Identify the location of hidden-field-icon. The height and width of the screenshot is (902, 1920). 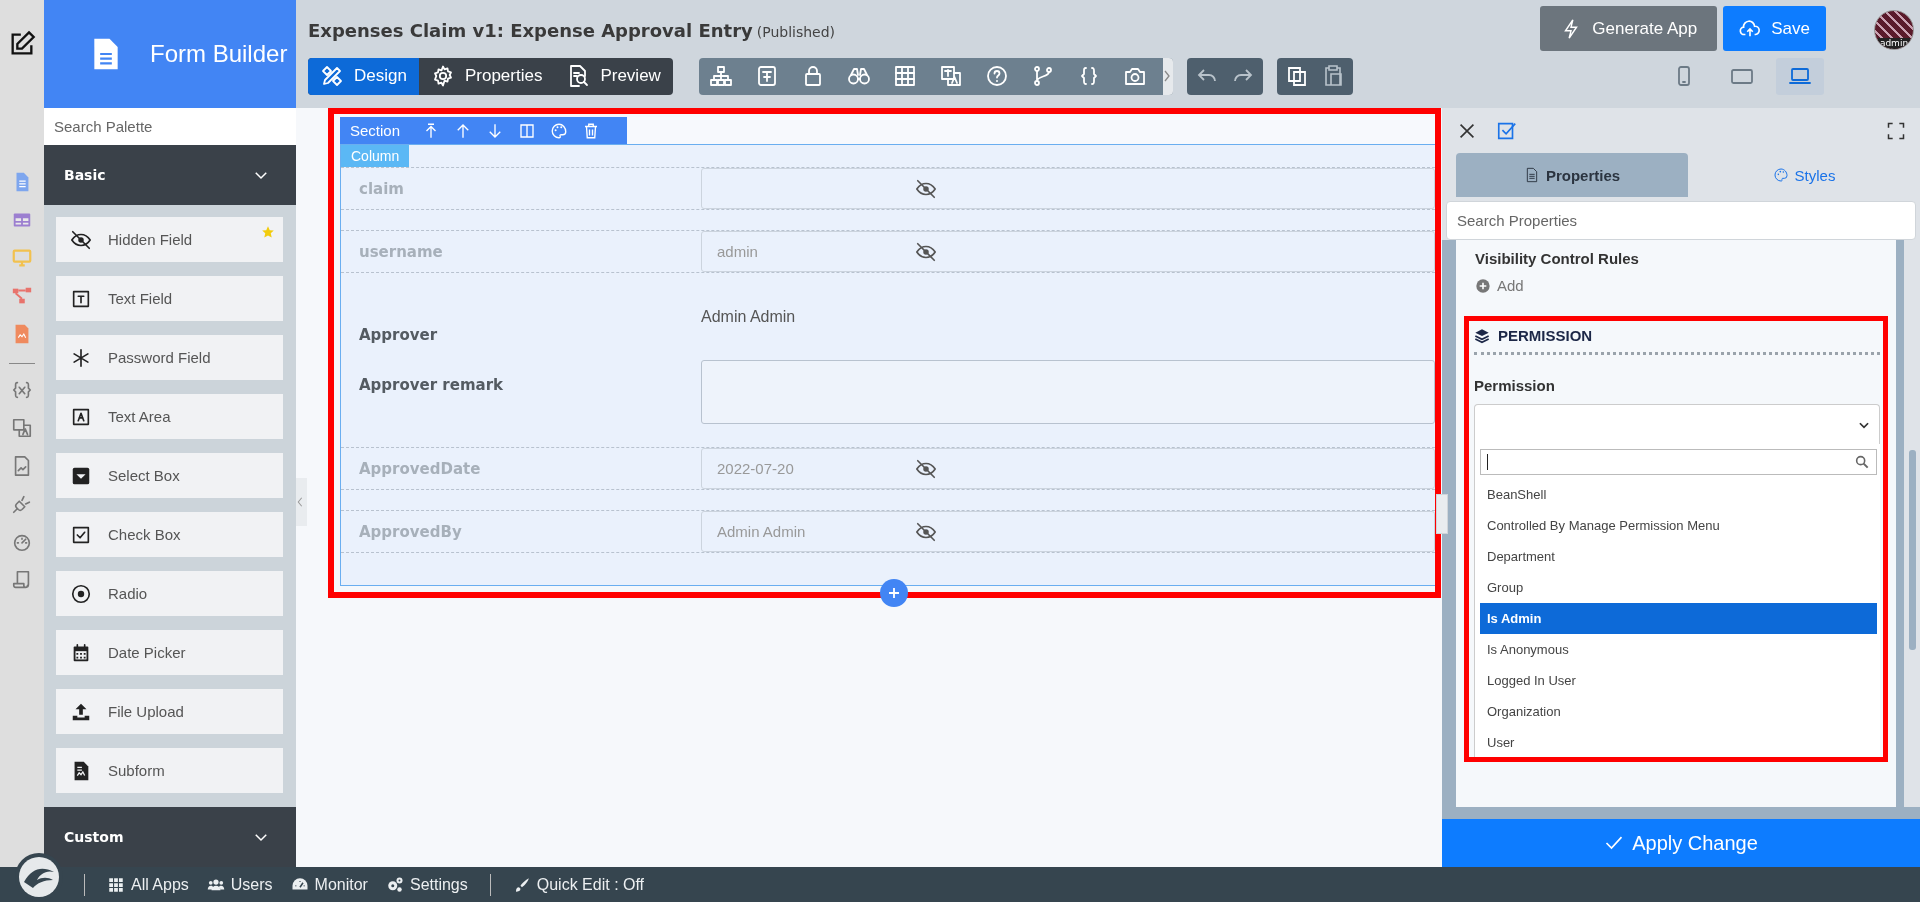
(81, 239).